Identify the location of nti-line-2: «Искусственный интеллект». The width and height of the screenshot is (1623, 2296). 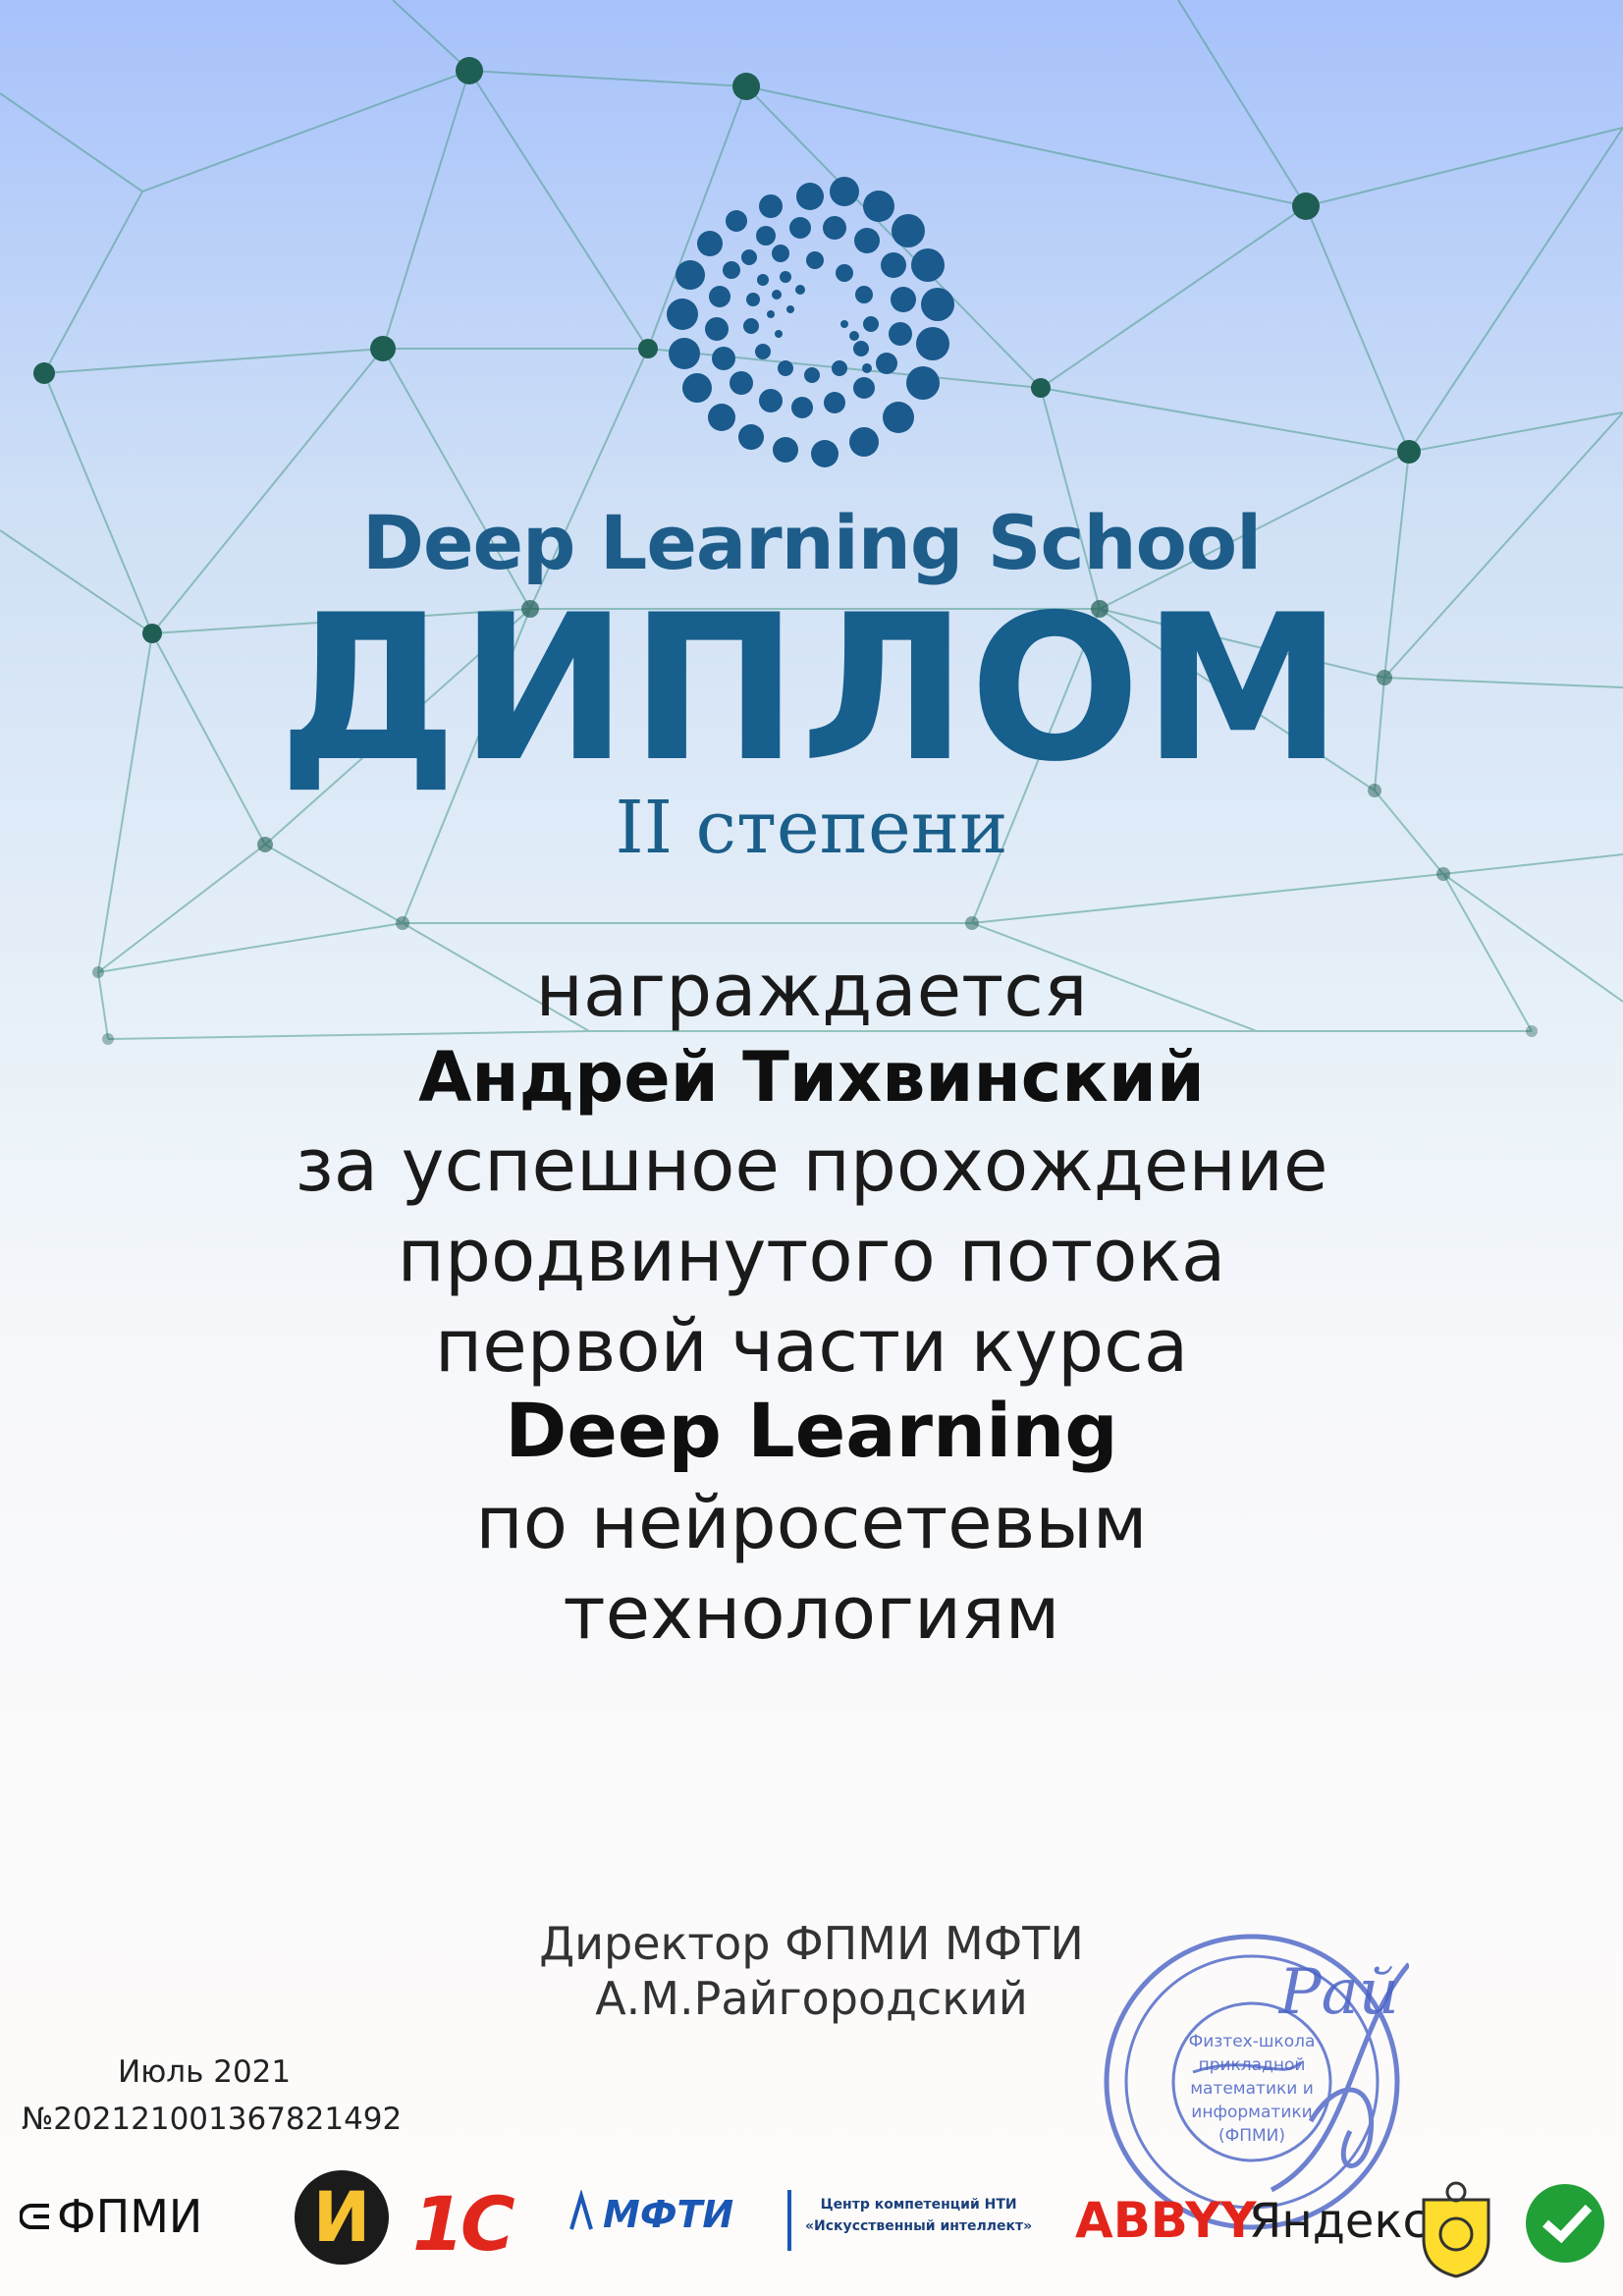
(919, 2226).